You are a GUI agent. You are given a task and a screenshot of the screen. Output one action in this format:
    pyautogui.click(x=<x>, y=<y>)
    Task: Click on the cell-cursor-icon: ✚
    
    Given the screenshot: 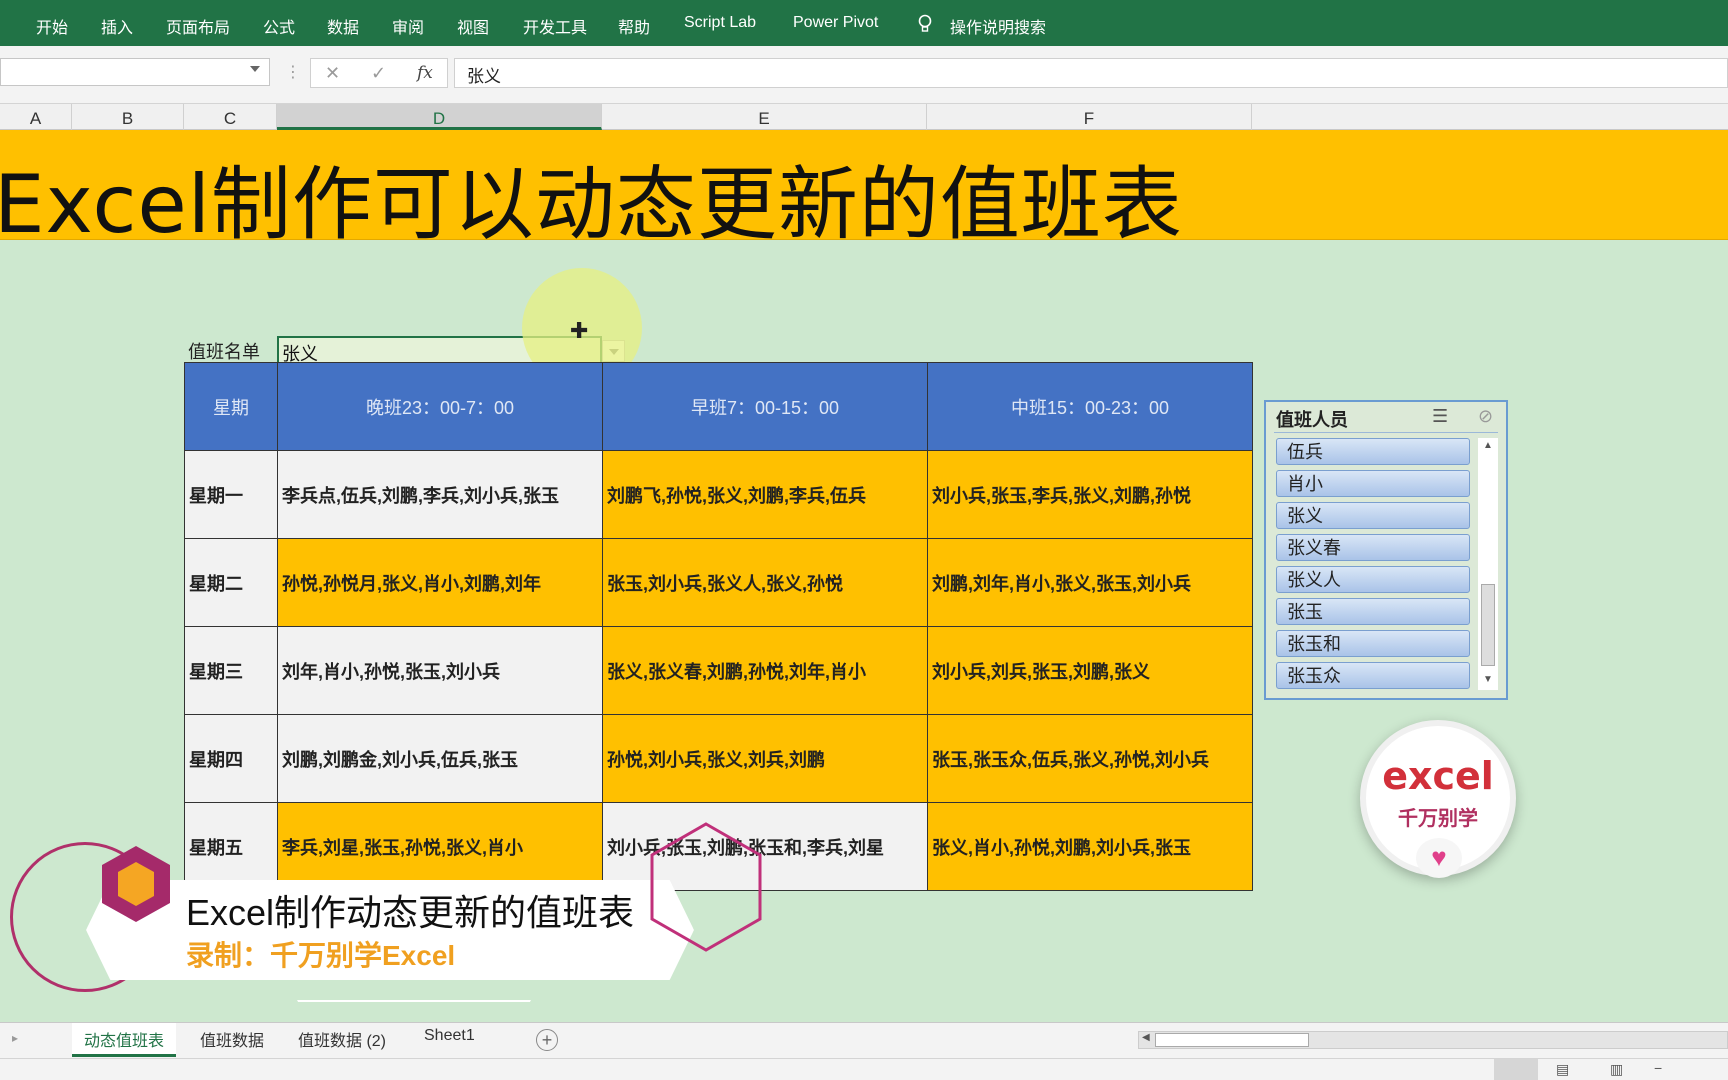 What is the action you would take?
    pyautogui.click(x=579, y=330)
    